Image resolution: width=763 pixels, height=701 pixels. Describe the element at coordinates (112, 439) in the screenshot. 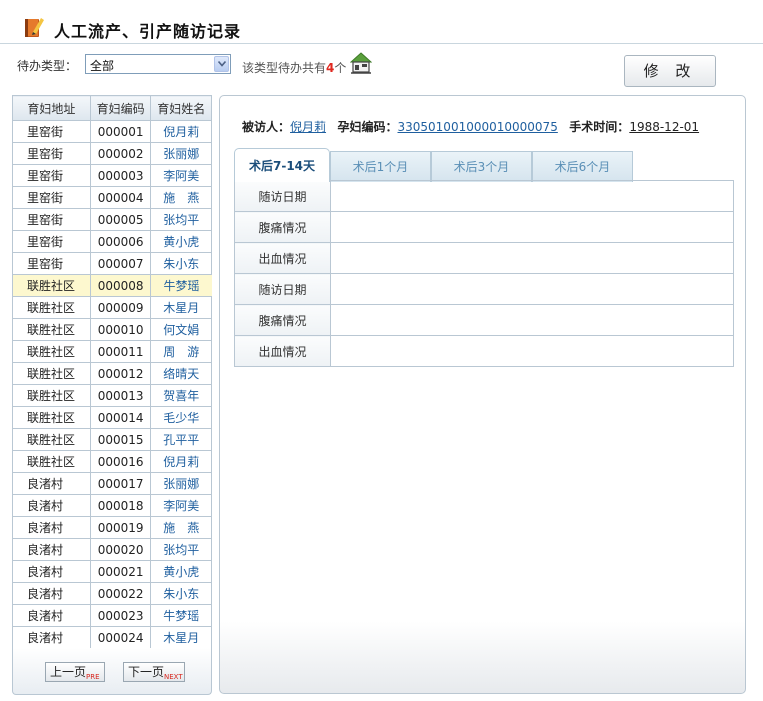

I see `table-row: 联胜社区 000015 孔平平` at that location.